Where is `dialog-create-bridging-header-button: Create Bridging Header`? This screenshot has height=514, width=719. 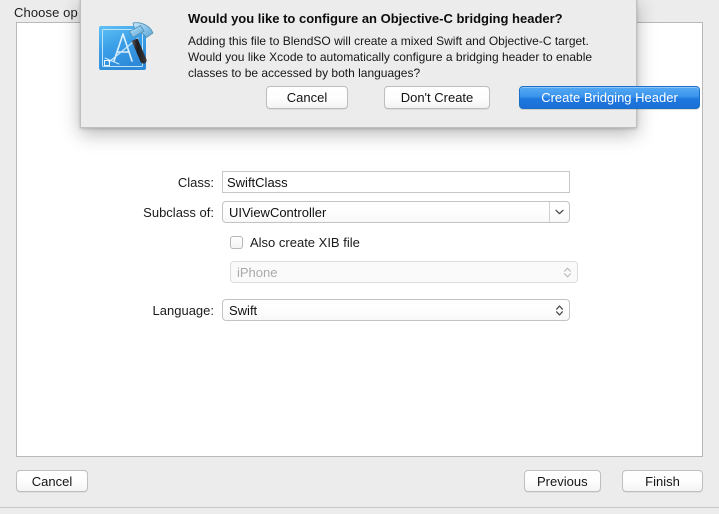
dialog-create-bridging-header-button: Create Bridging Header is located at coordinates (609, 97).